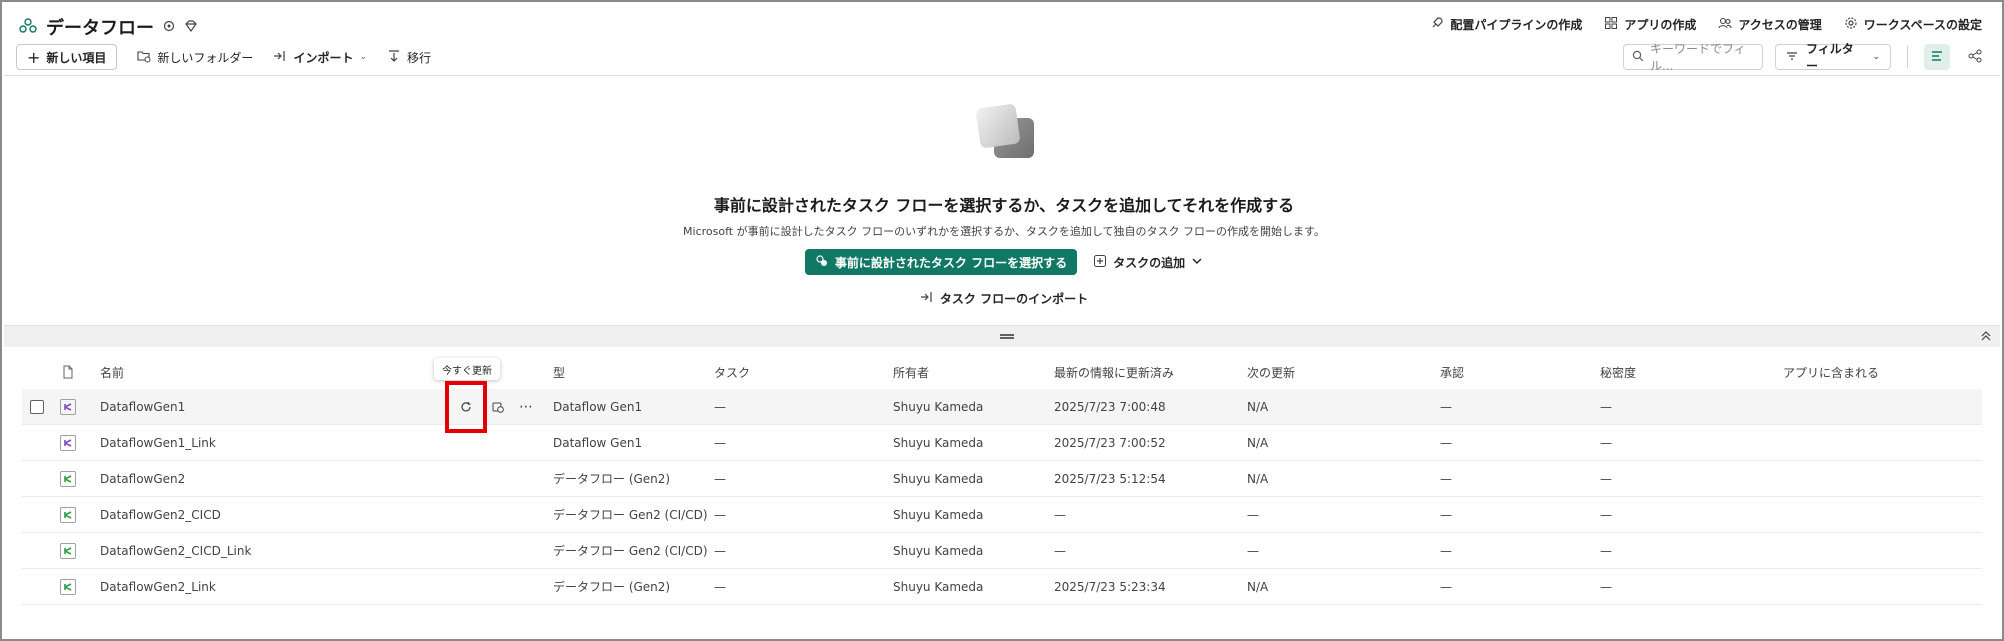  I want to click on manage-access-link: アクセスの管理, so click(1770, 24).